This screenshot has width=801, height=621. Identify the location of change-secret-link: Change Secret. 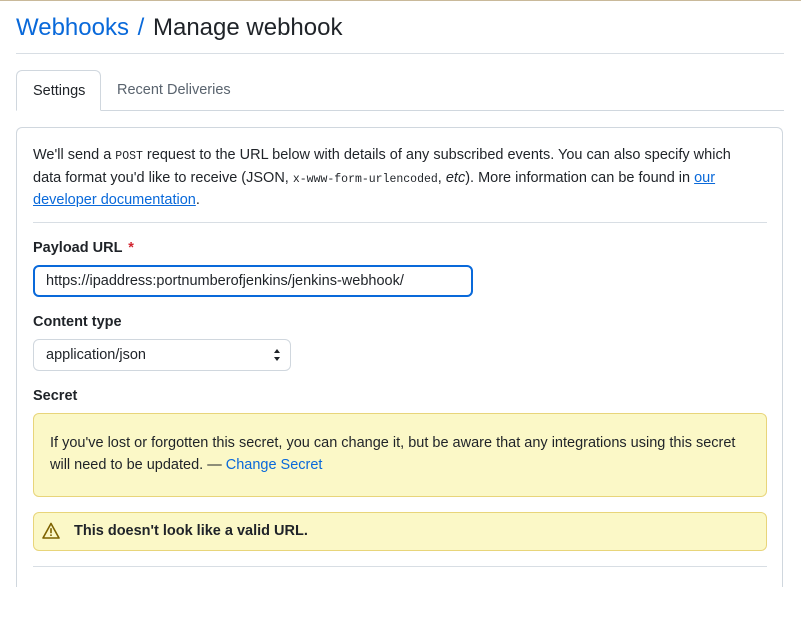
(274, 465).